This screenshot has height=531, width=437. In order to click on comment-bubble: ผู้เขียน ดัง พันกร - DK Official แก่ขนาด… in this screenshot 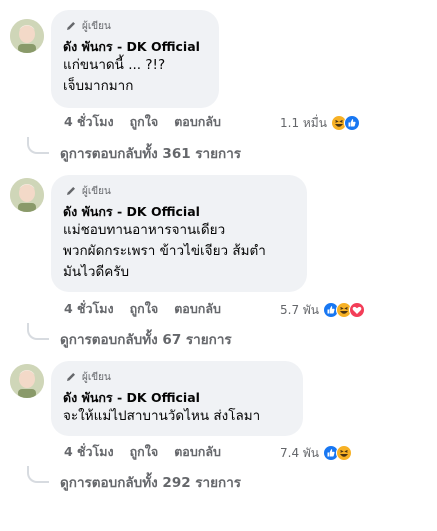, I will do `click(135, 59)`.